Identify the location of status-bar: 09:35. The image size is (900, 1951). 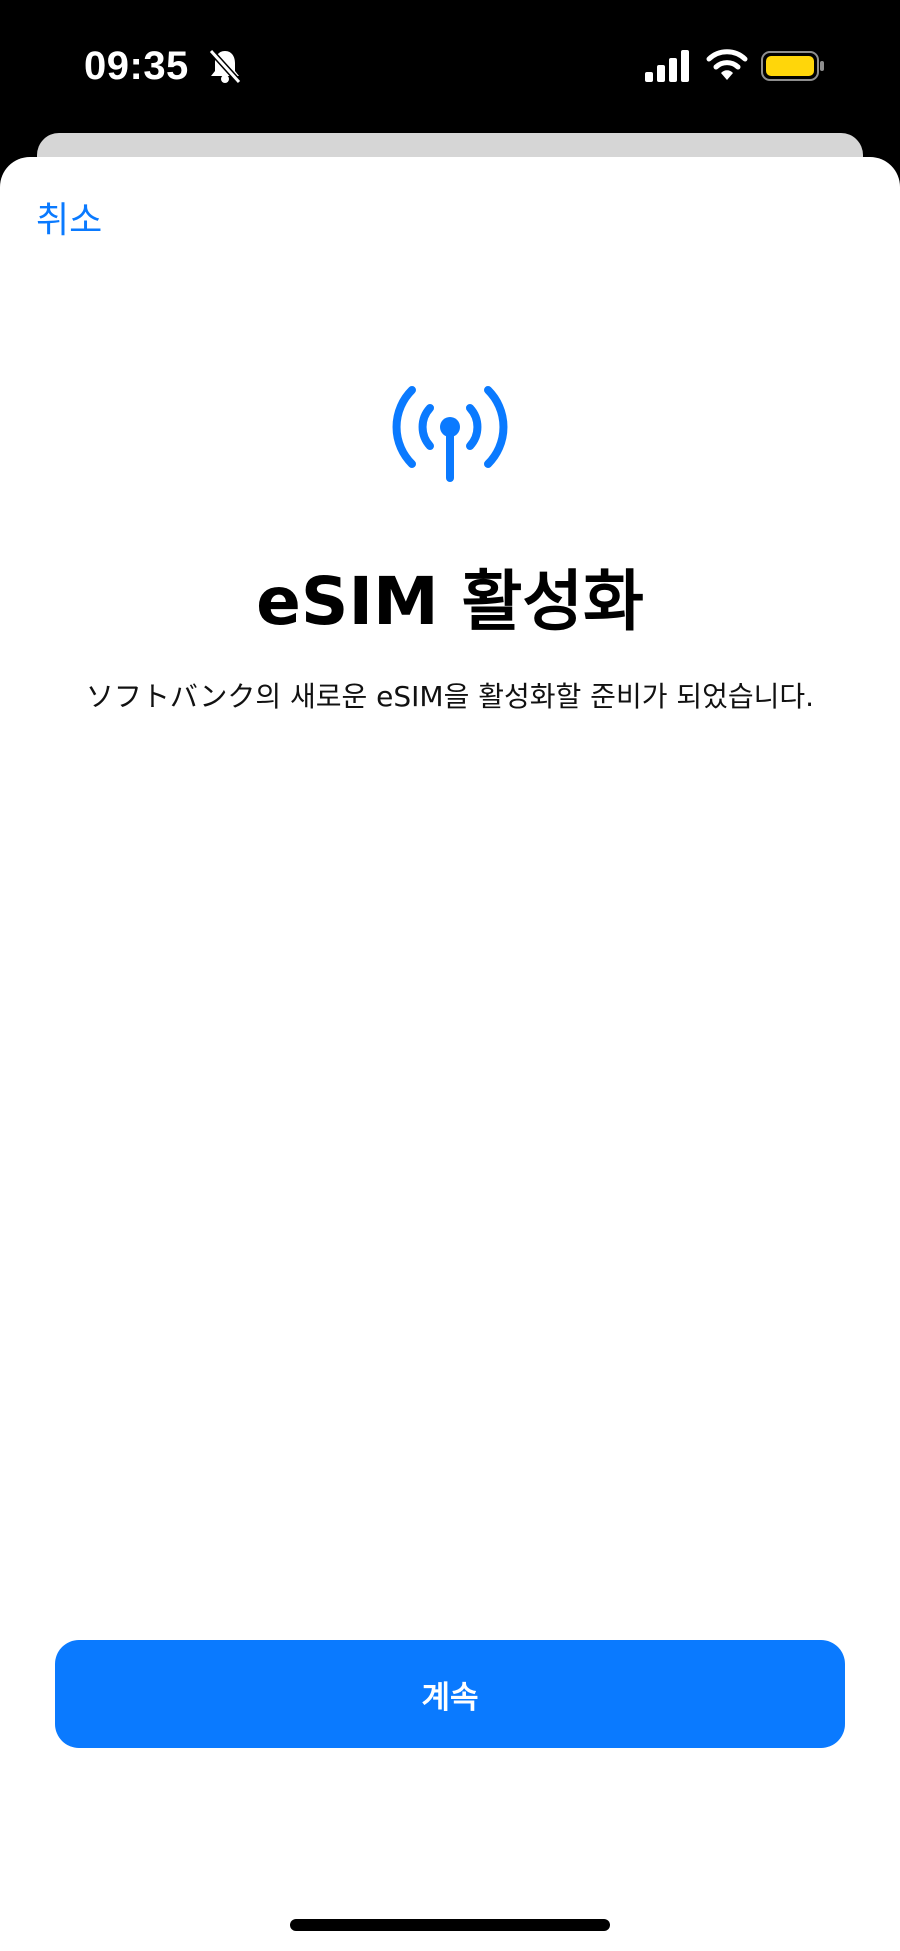
(450, 65).